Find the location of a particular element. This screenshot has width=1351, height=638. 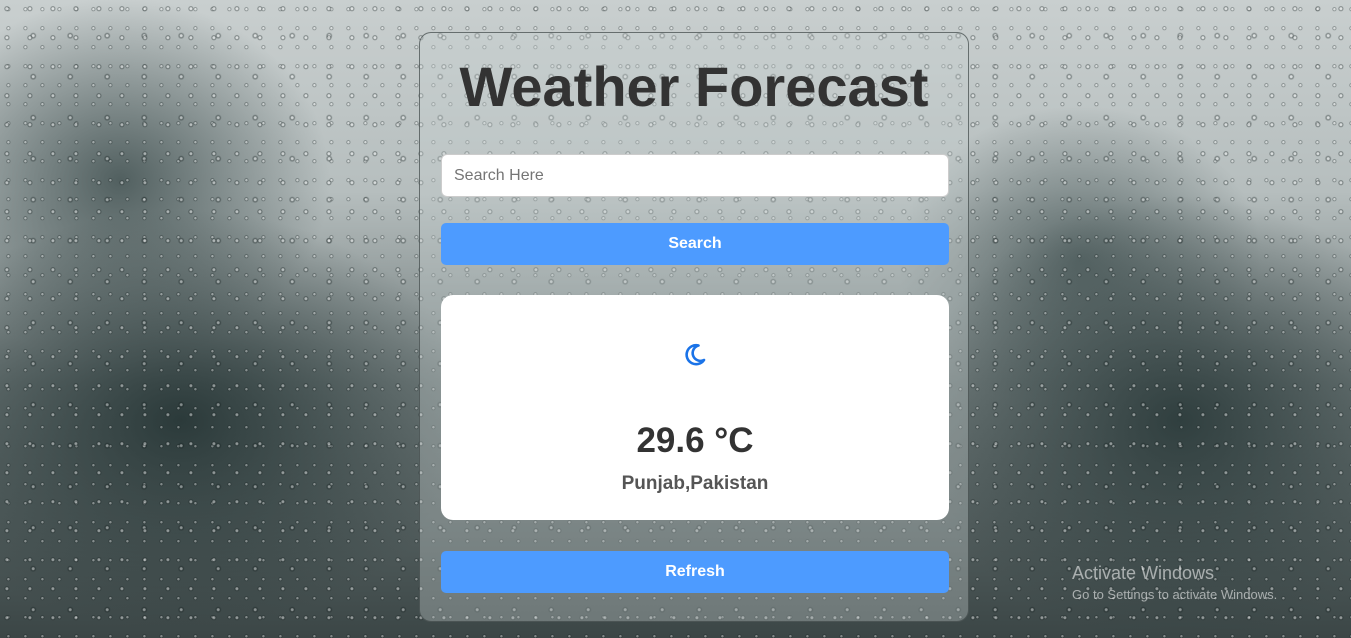

search-input is located at coordinates (695, 175).